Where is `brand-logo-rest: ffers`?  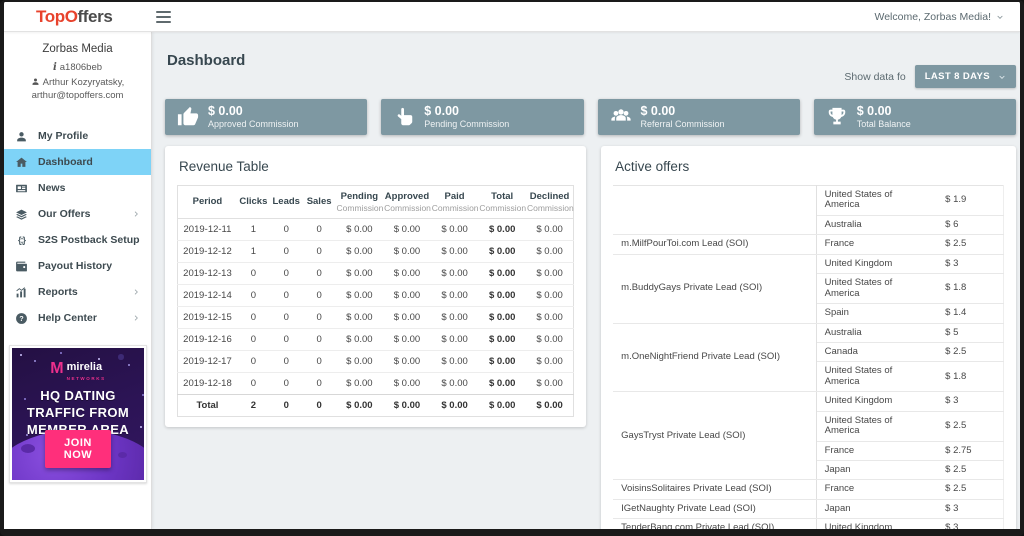
brand-logo-rest: ffers is located at coordinates (95, 16).